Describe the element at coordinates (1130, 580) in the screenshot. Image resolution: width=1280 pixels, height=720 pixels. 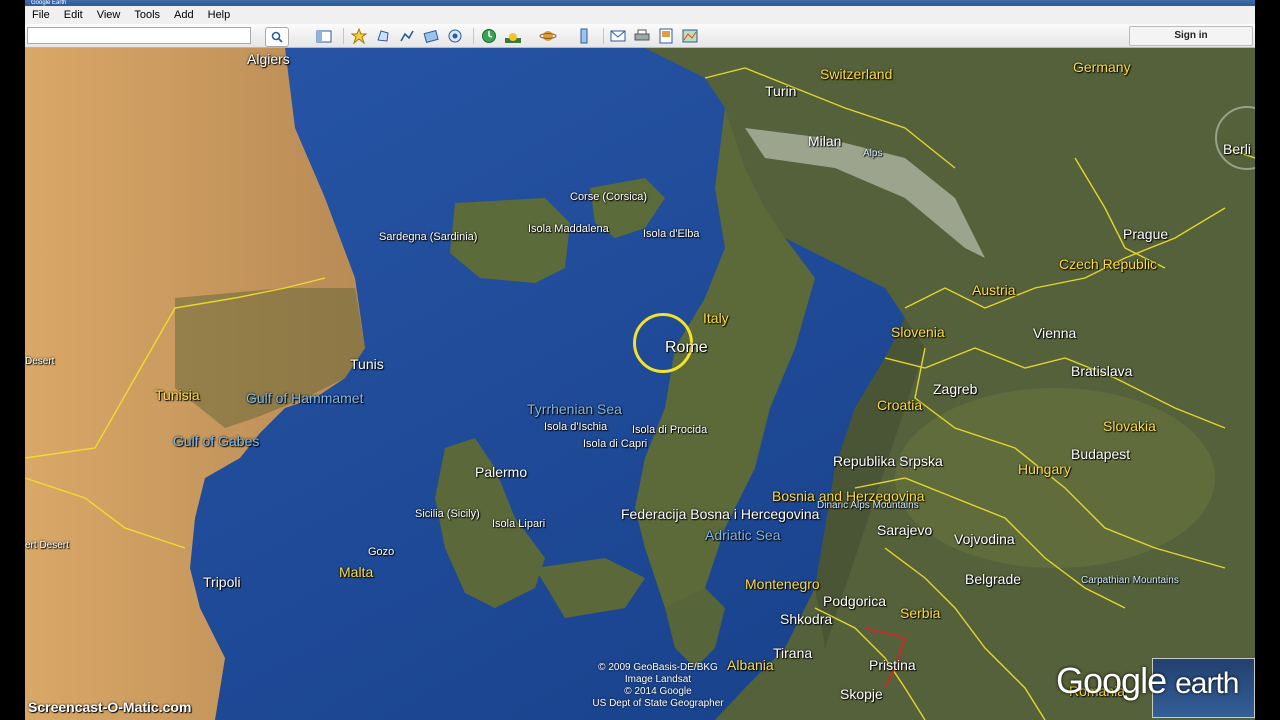
I see `region-label: Carpathian Mountains` at that location.